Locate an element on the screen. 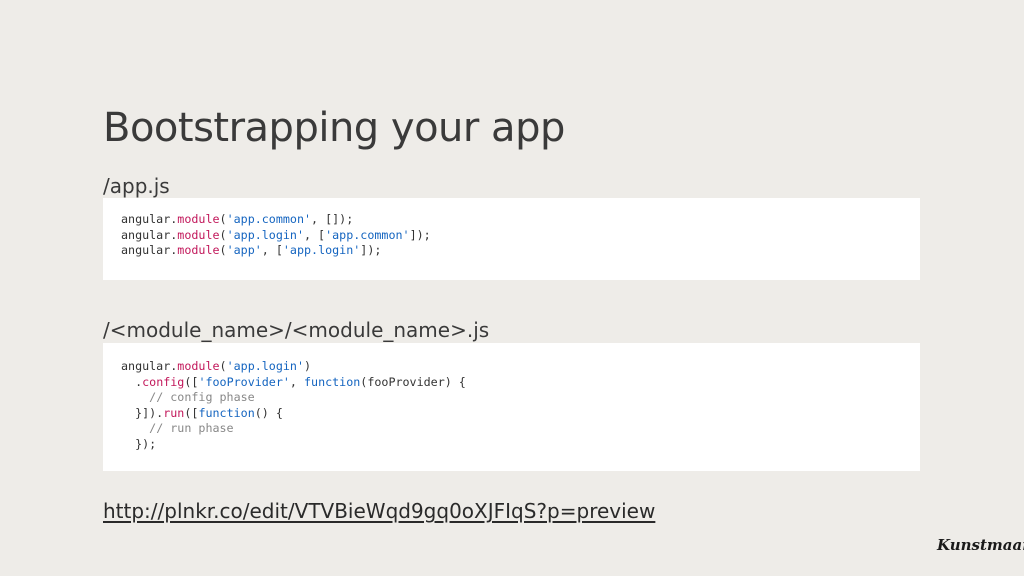 The height and width of the screenshot is (576, 1024). code-line: // config phase is located at coordinates (202, 397).